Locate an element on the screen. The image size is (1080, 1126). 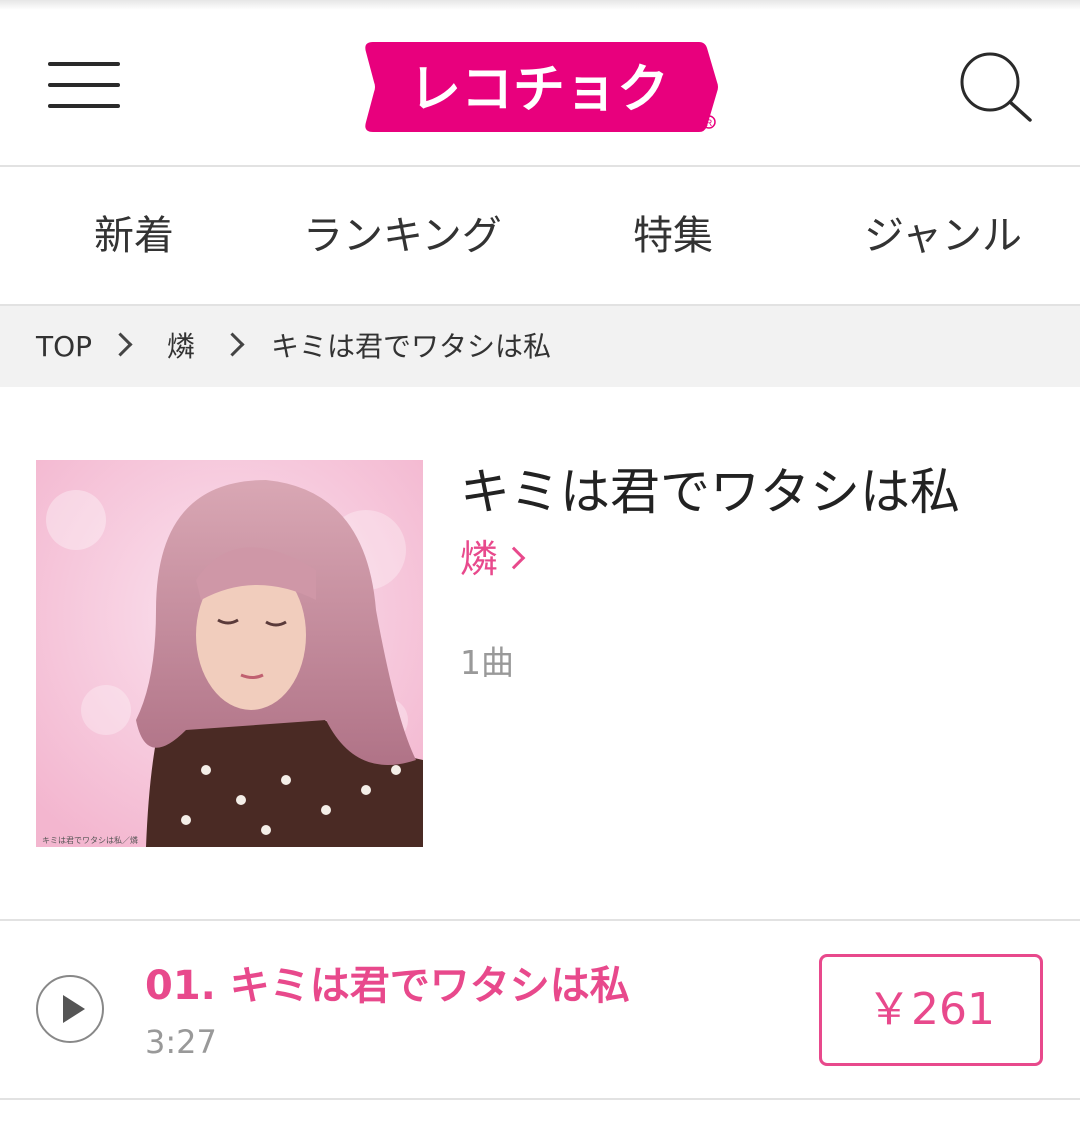
search-icon is located at coordinates (996, 87).